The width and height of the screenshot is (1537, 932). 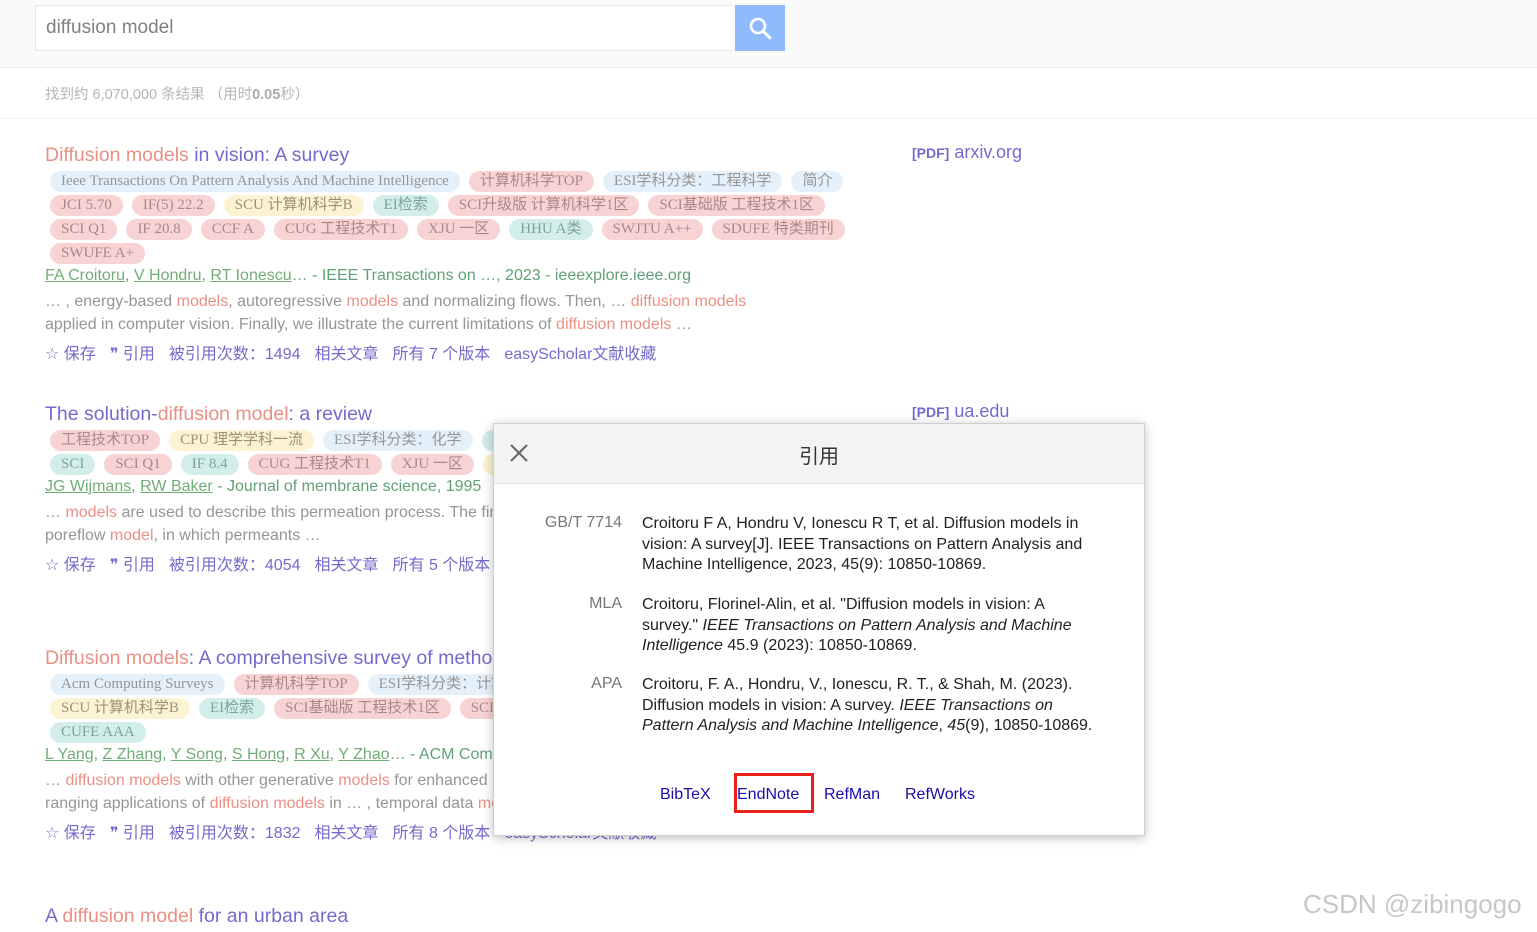 What do you see at coordinates (1412, 904) in the screenshot?
I see `watermark: CSDN @zibingogo` at bounding box center [1412, 904].